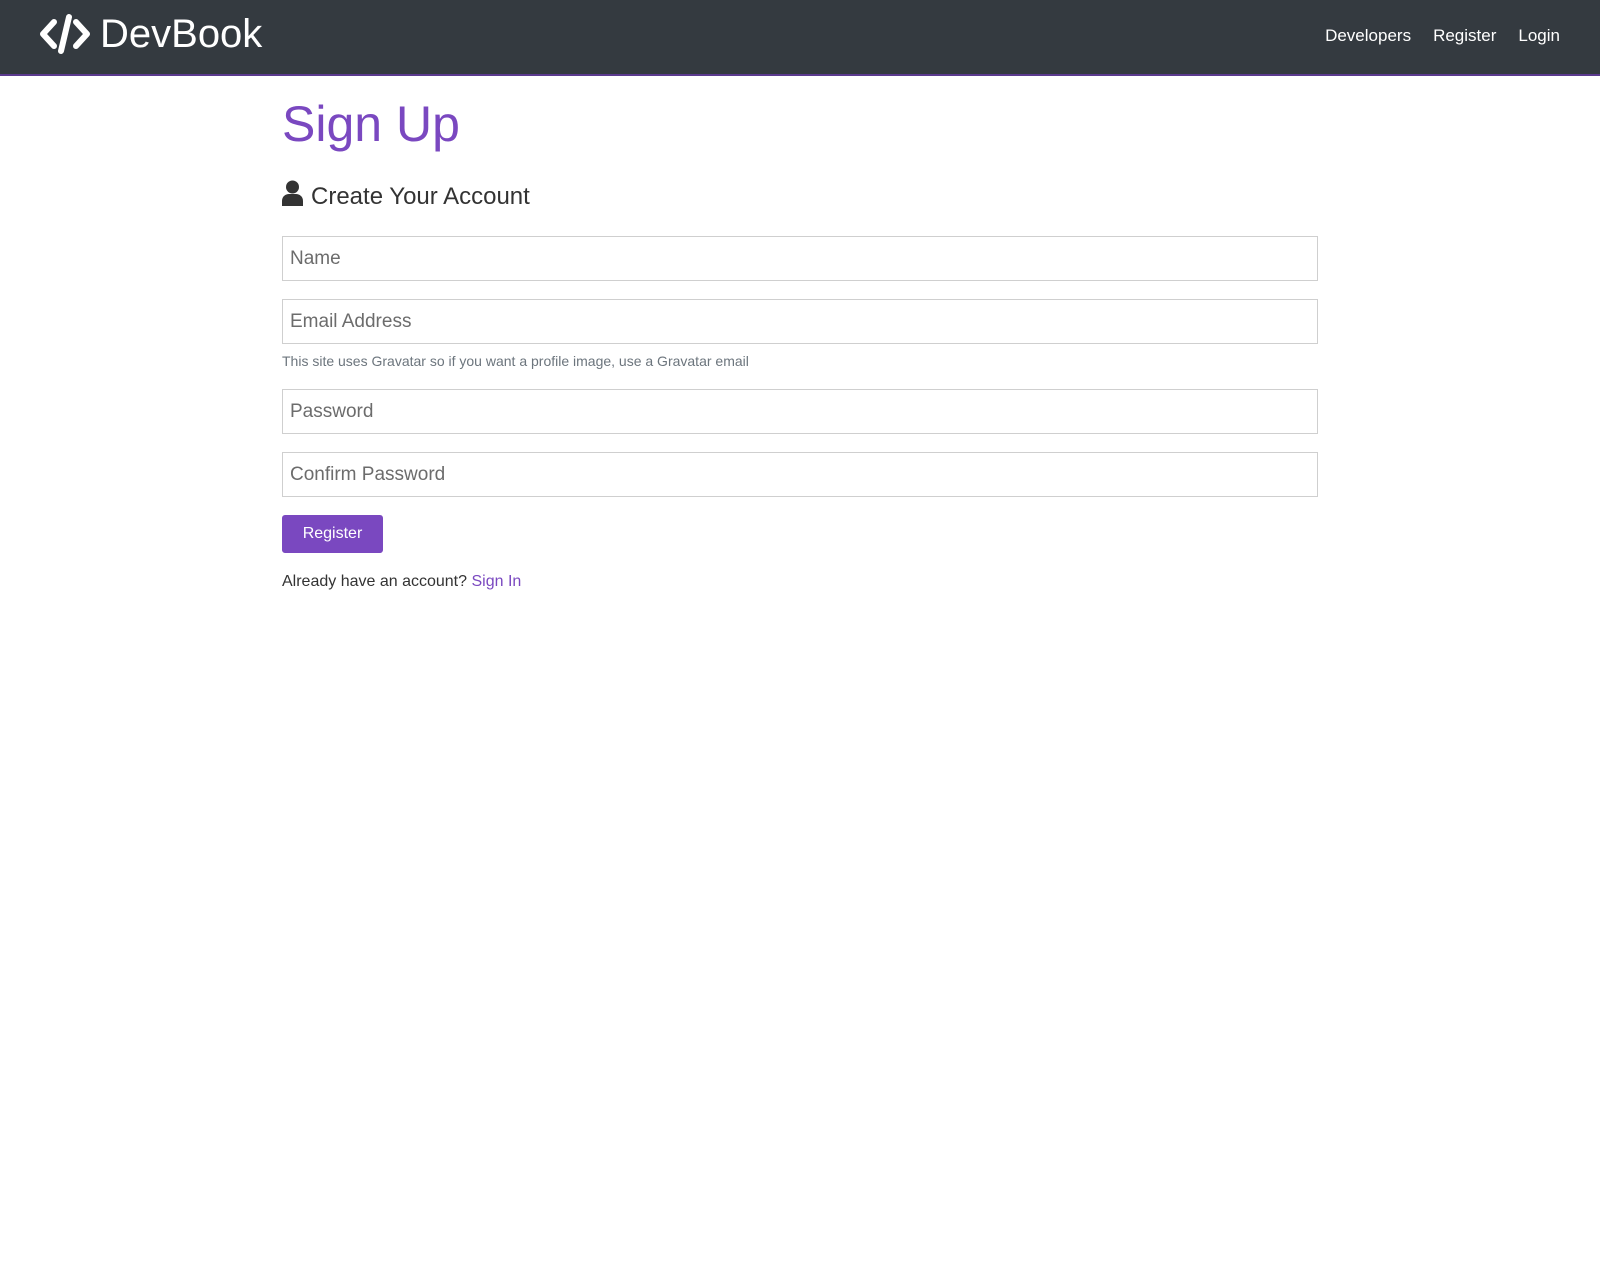  Describe the element at coordinates (371, 124) in the screenshot. I see `page-title: Sign Up` at that location.